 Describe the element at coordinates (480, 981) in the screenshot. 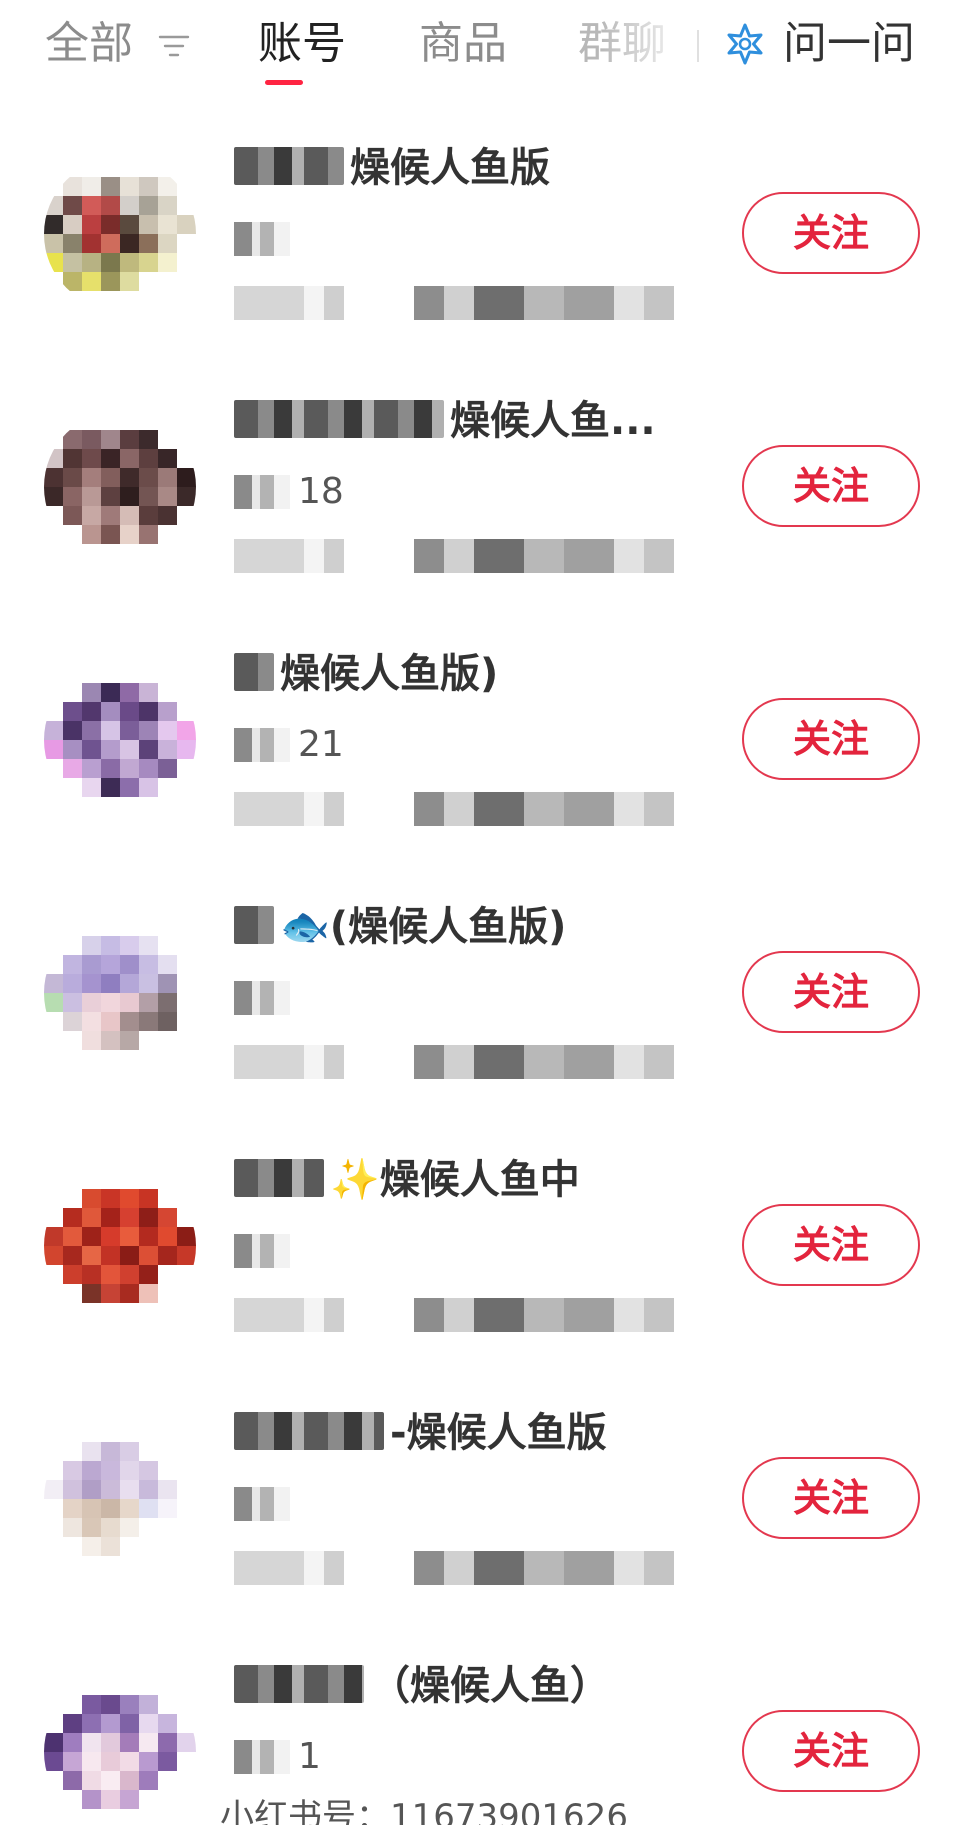

I see `user-row: 🐟(燥候人鱼版) 关注` at that location.